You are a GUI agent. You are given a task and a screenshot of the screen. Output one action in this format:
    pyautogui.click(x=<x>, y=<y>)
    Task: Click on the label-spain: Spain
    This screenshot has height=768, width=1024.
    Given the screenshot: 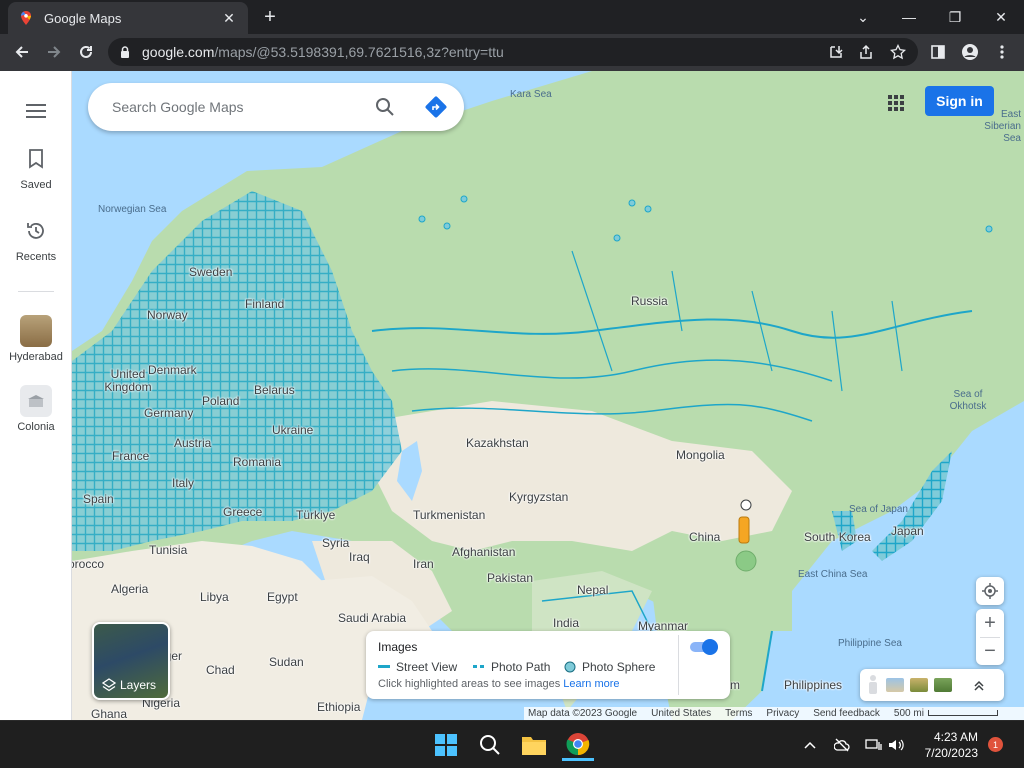 What is the action you would take?
    pyautogui.click(x=98, y=499)
    